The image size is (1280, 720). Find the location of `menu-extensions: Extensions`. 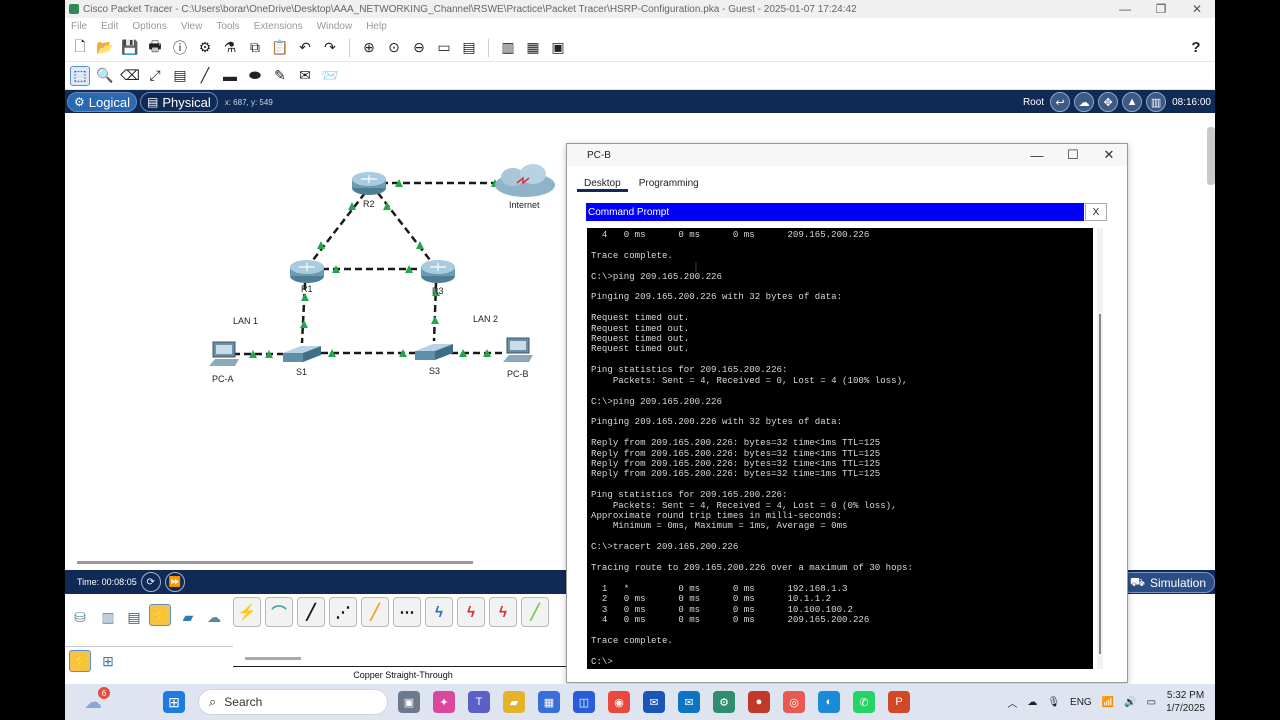

menu-extensions: Extensions is located at coordinates (278, 26).